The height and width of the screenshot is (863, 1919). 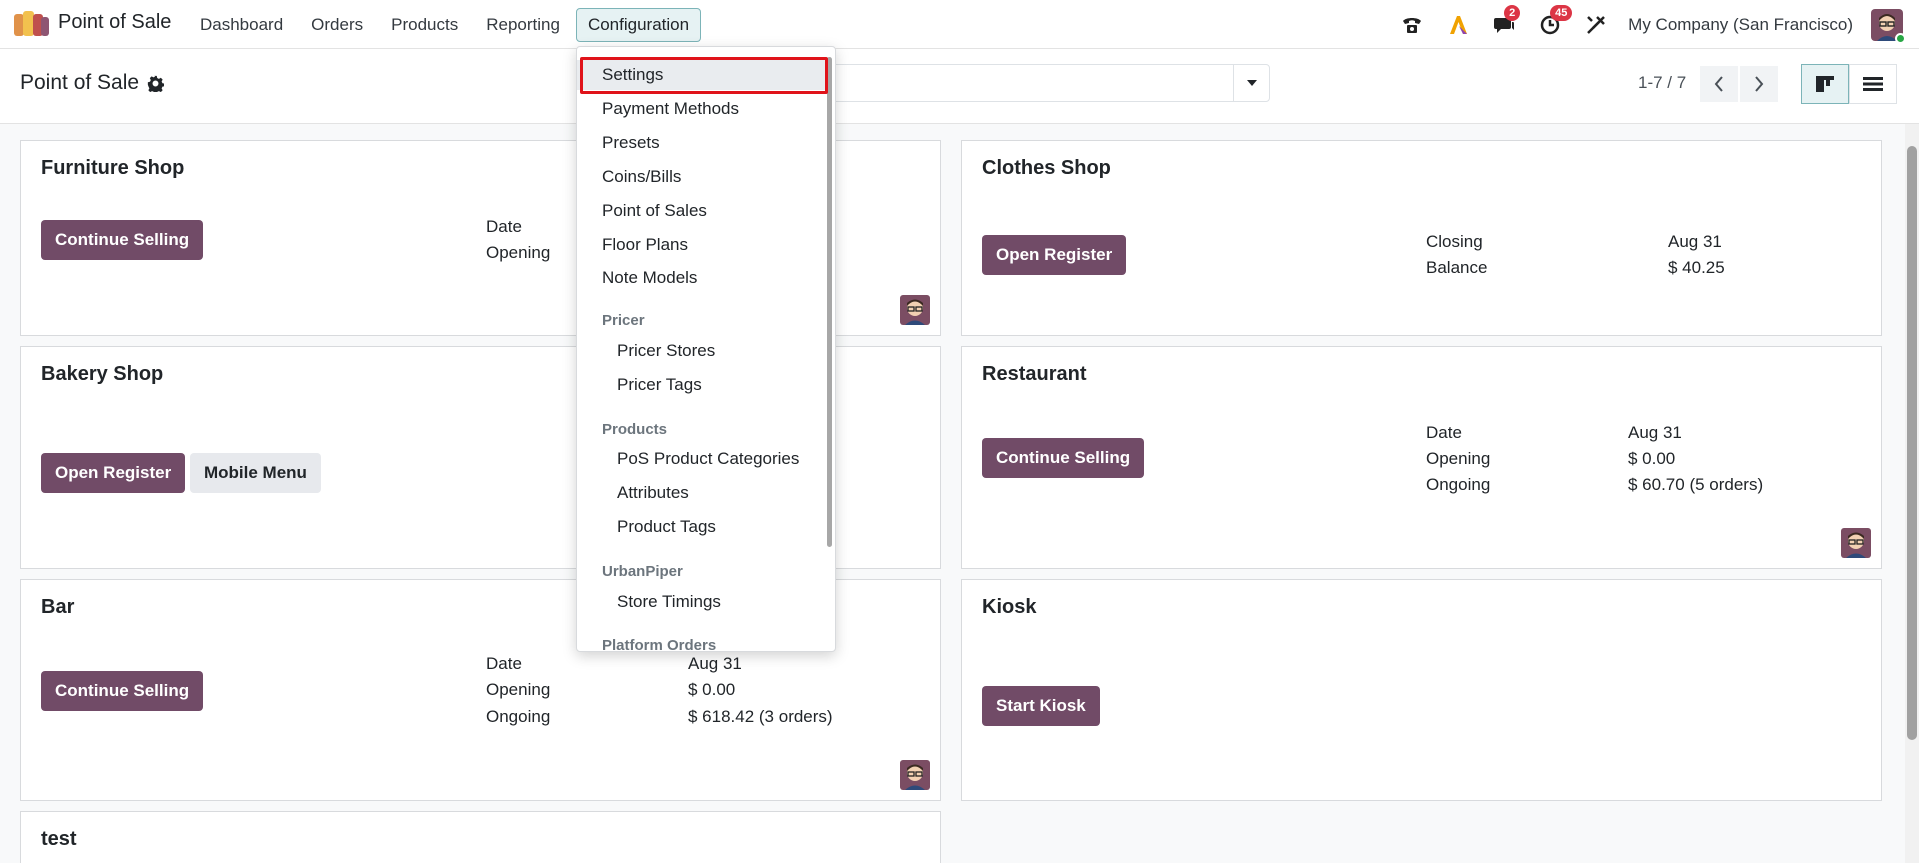 What do you see at coordinates (701, 109) in the screenshot?
I see `menu-item-payment-methods: Payment Methods` at bounding box center [701, 109].